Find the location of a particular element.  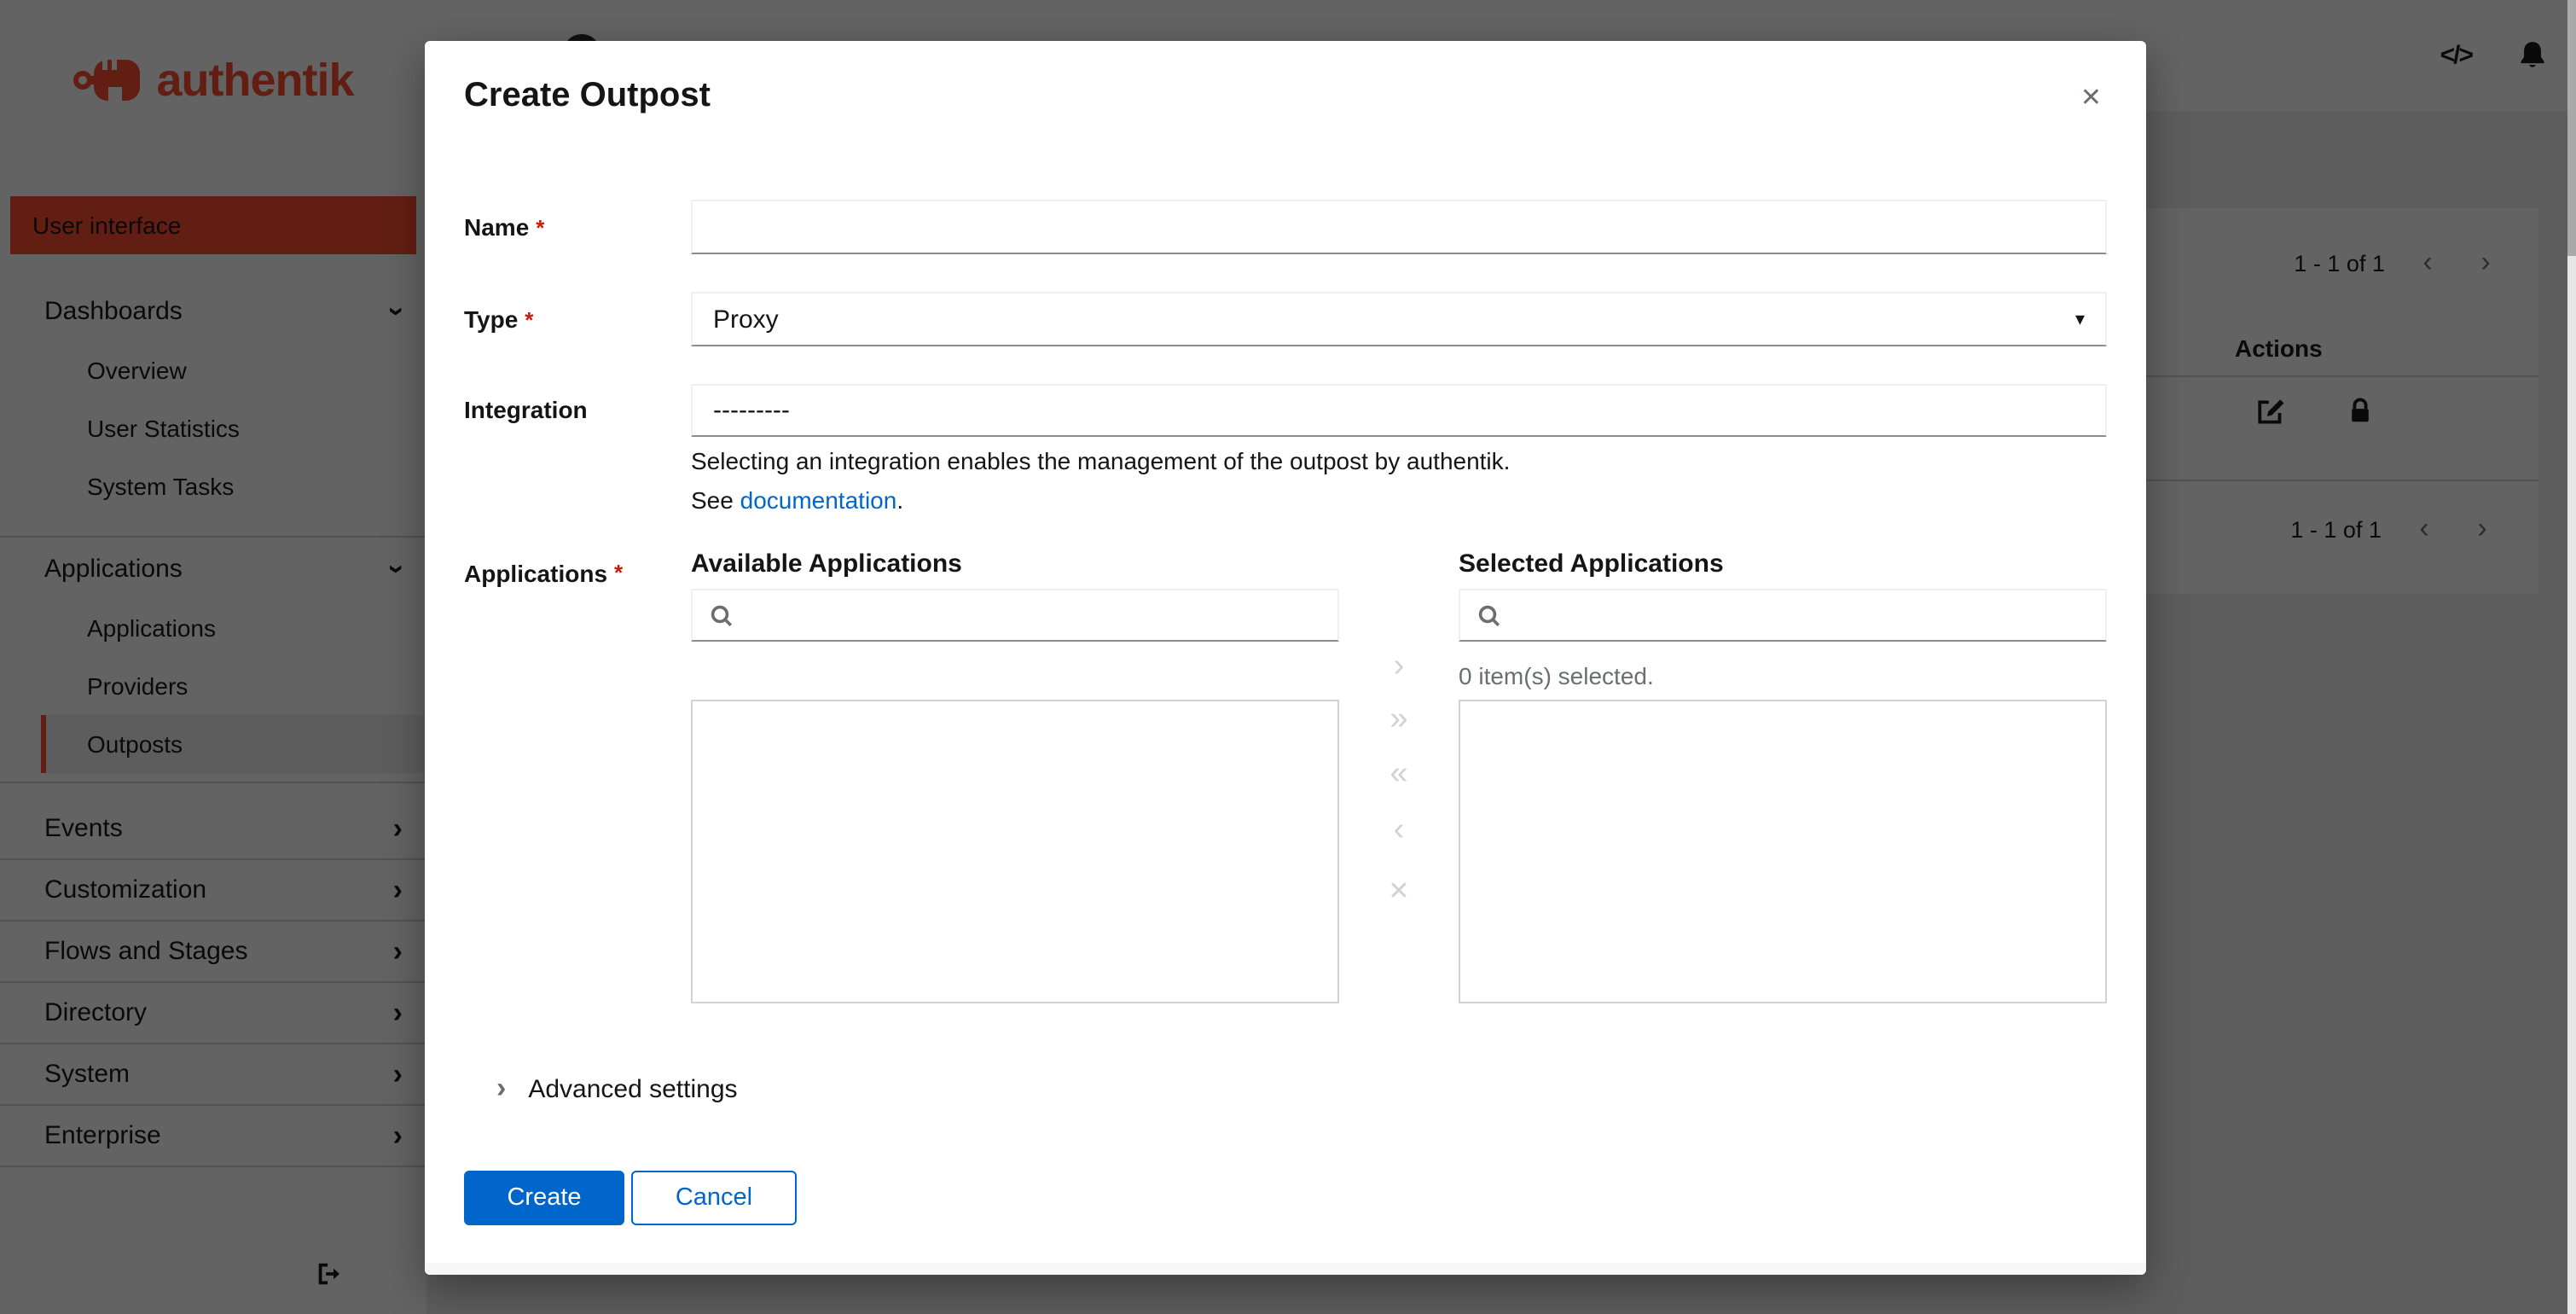

dual-list-controls: › » « ‹ ✕ is located at coordinates (1399, 776).